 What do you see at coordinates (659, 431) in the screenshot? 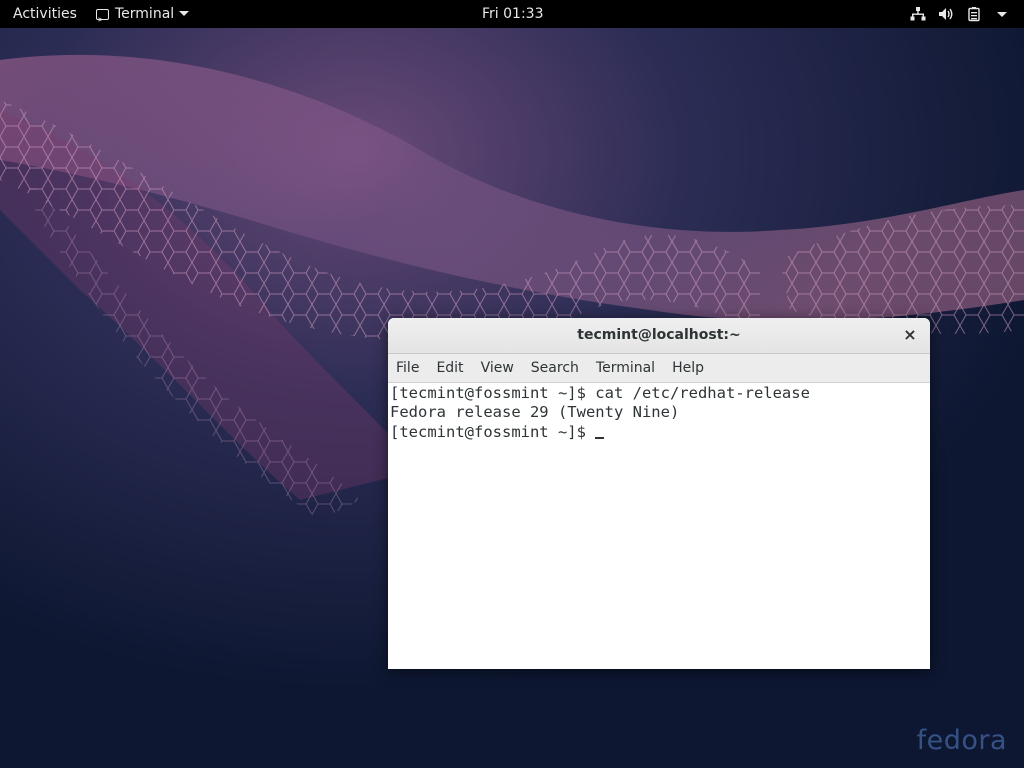
I see `terminal-prompt-line: [tecmint@fossmint ~]$` at bounding box center [659, 431].